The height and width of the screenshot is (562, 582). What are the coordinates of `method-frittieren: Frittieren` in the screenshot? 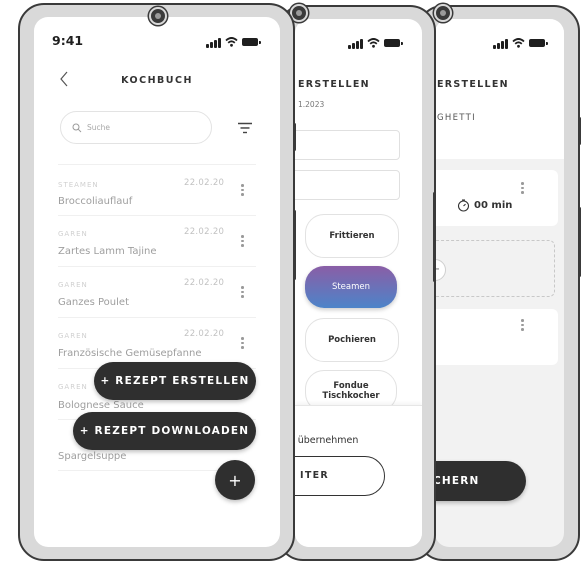 It's located at (352, 236).